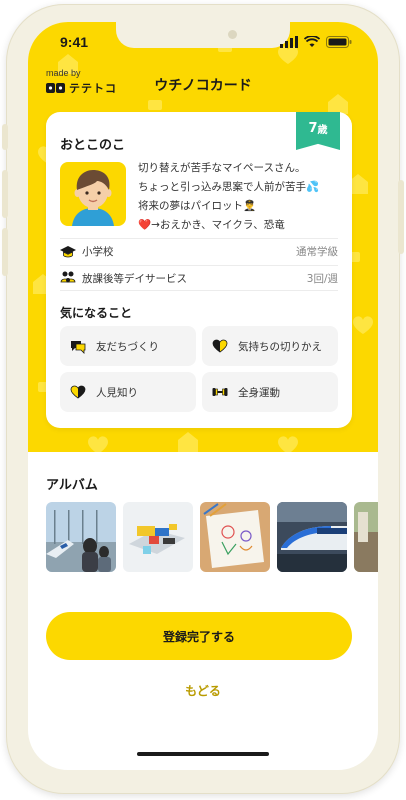  Describe the element at coordinates (339, 42) in the screenshot. I see `battery-icon` at that location.